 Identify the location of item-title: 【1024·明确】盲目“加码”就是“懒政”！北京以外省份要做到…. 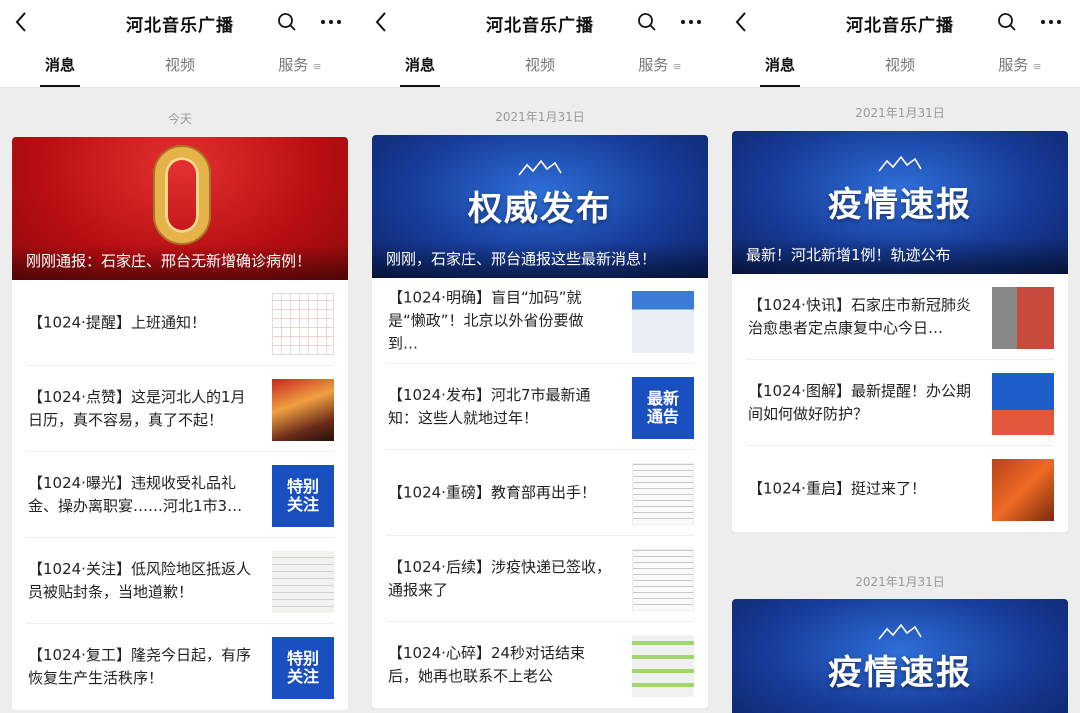
(486, 320).